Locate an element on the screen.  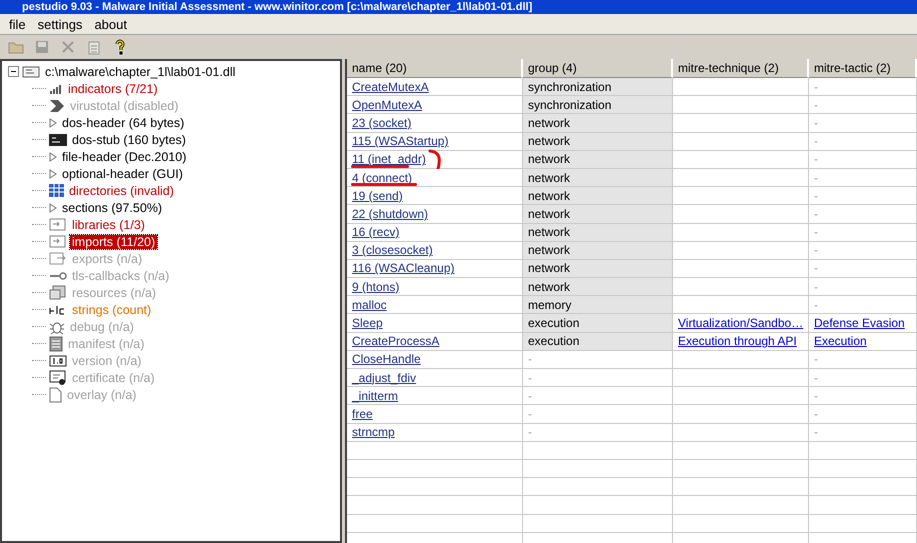
function-link: 23 (socket) is located at coordinates (382, 123).